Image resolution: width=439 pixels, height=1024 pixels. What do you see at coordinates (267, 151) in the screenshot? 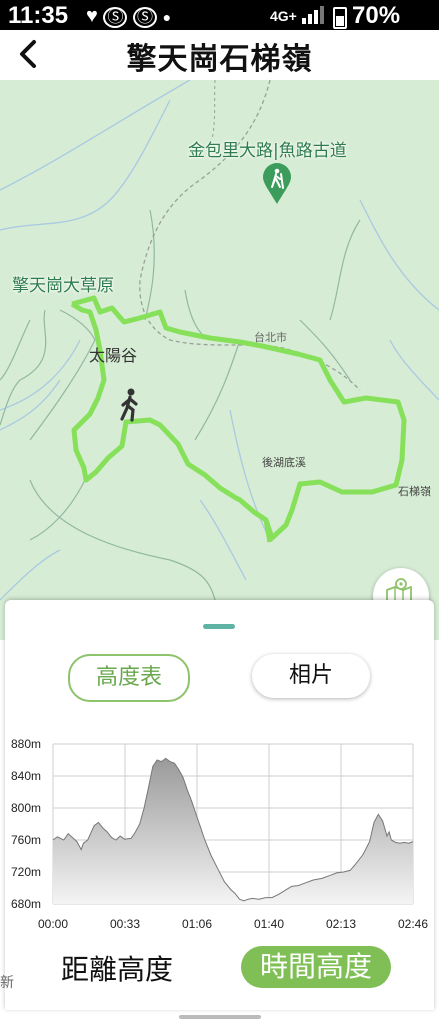
I see `map-label-trail-poi: 金包里大路|魚路古道` at bounding box center [267, 151].